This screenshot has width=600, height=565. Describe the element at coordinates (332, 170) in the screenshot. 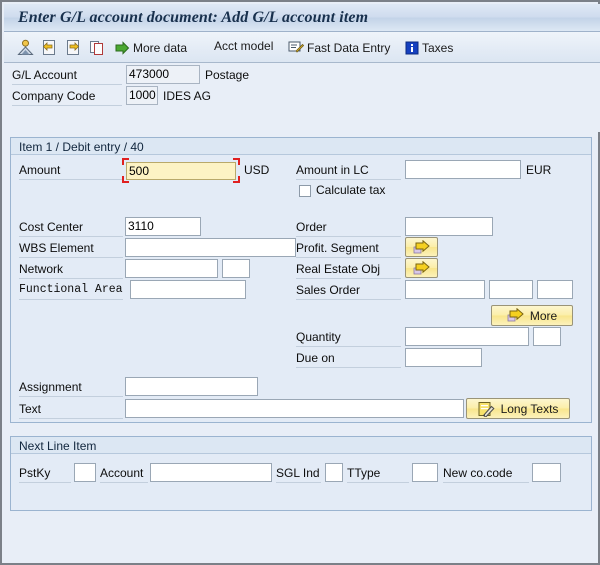

I see `amount-lc-label: Amount in LC` at that location.